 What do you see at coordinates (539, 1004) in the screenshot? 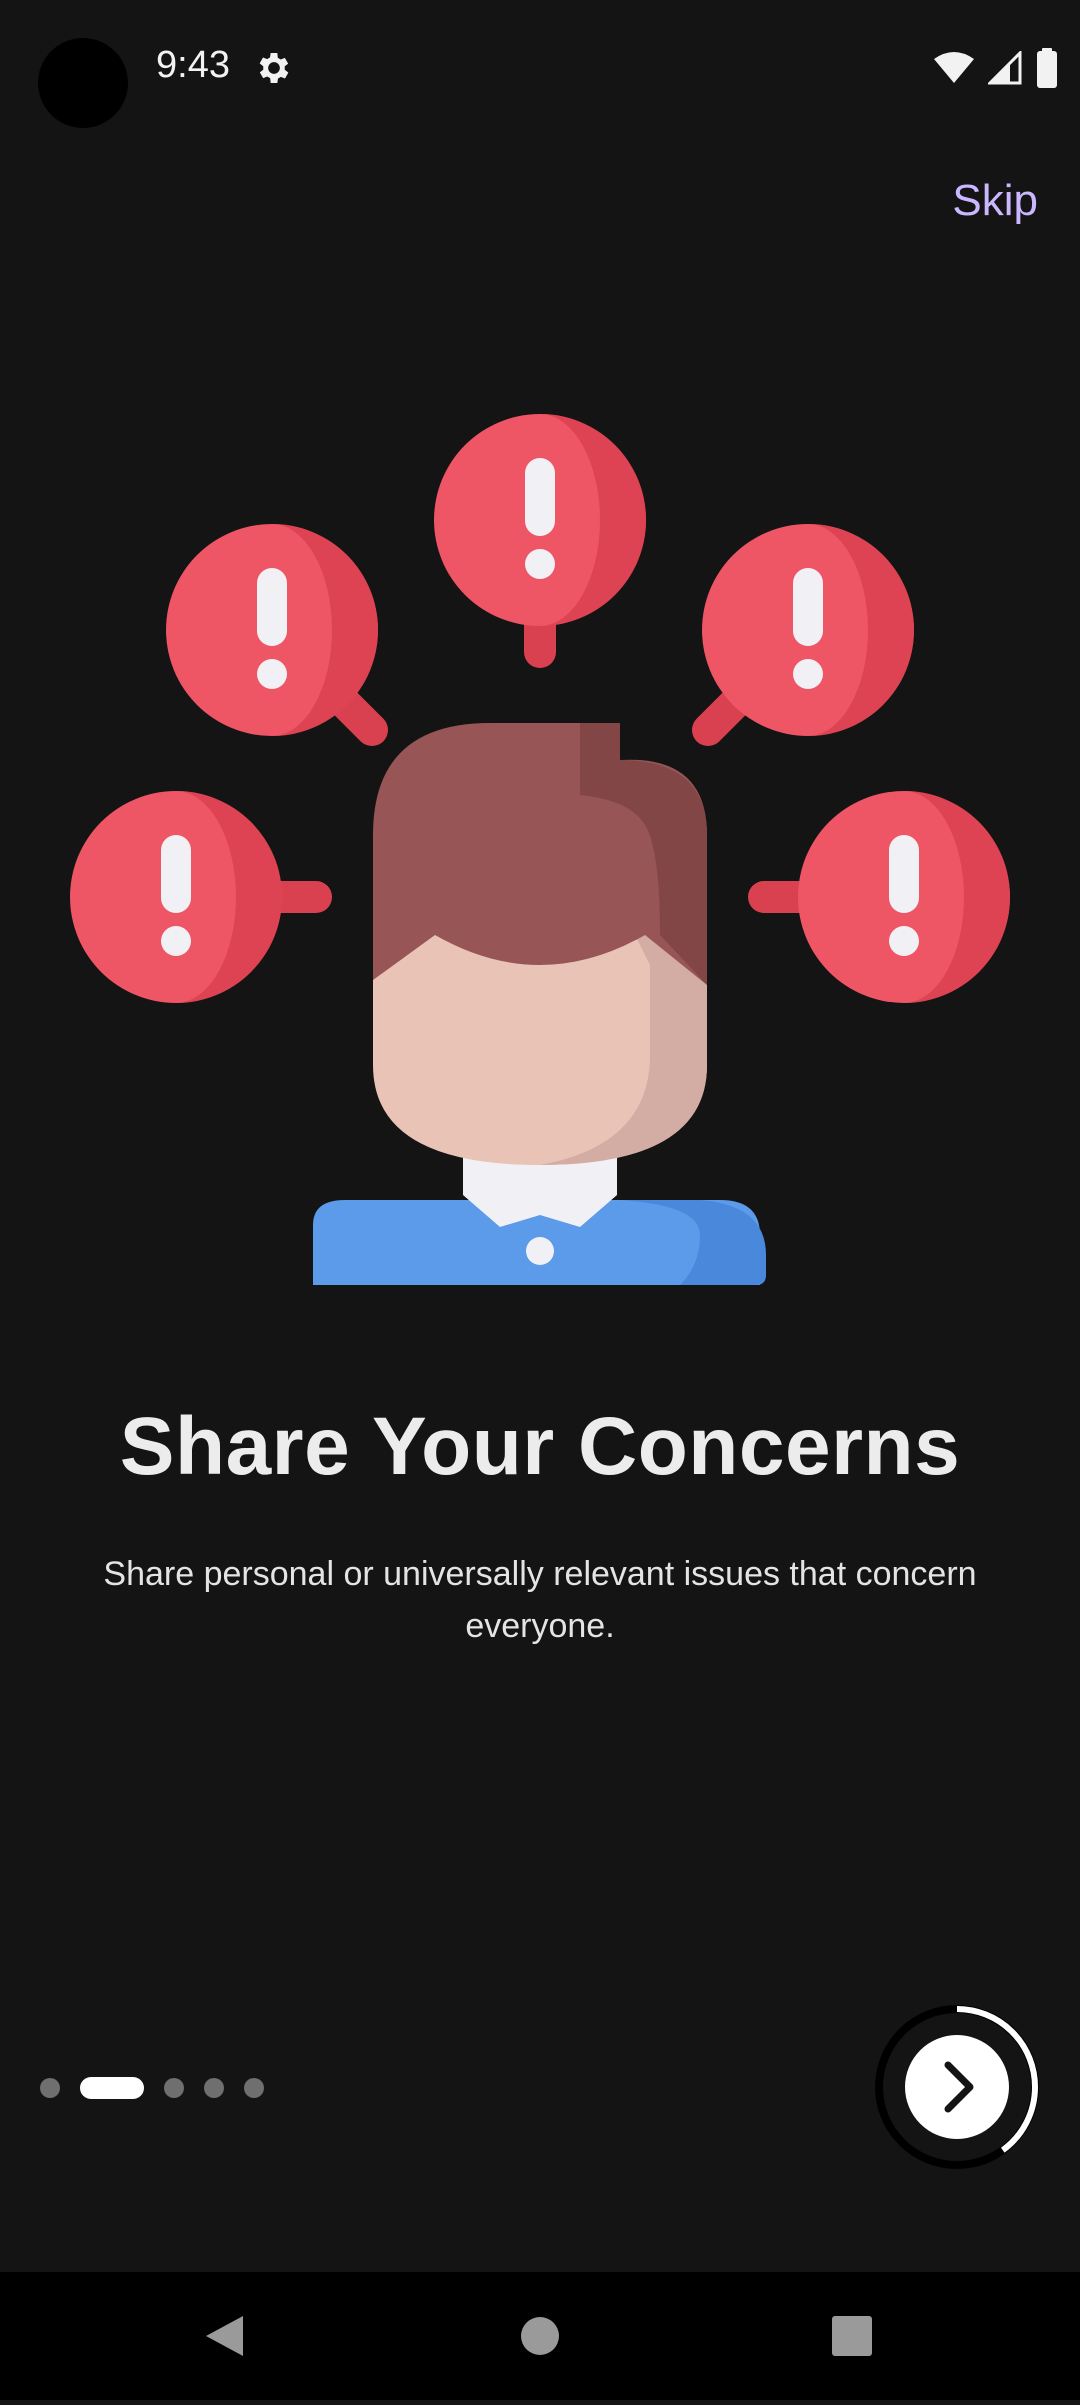
I see `person-avatar-icon` at bounding box center [539, 1004].